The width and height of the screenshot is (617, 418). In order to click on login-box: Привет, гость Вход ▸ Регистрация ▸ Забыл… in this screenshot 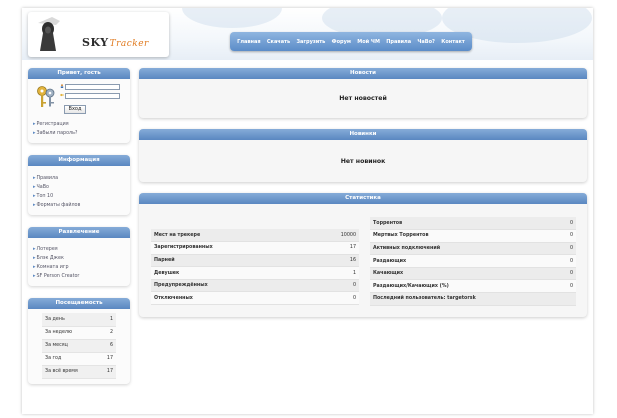, I will do `click(79, 105)`.